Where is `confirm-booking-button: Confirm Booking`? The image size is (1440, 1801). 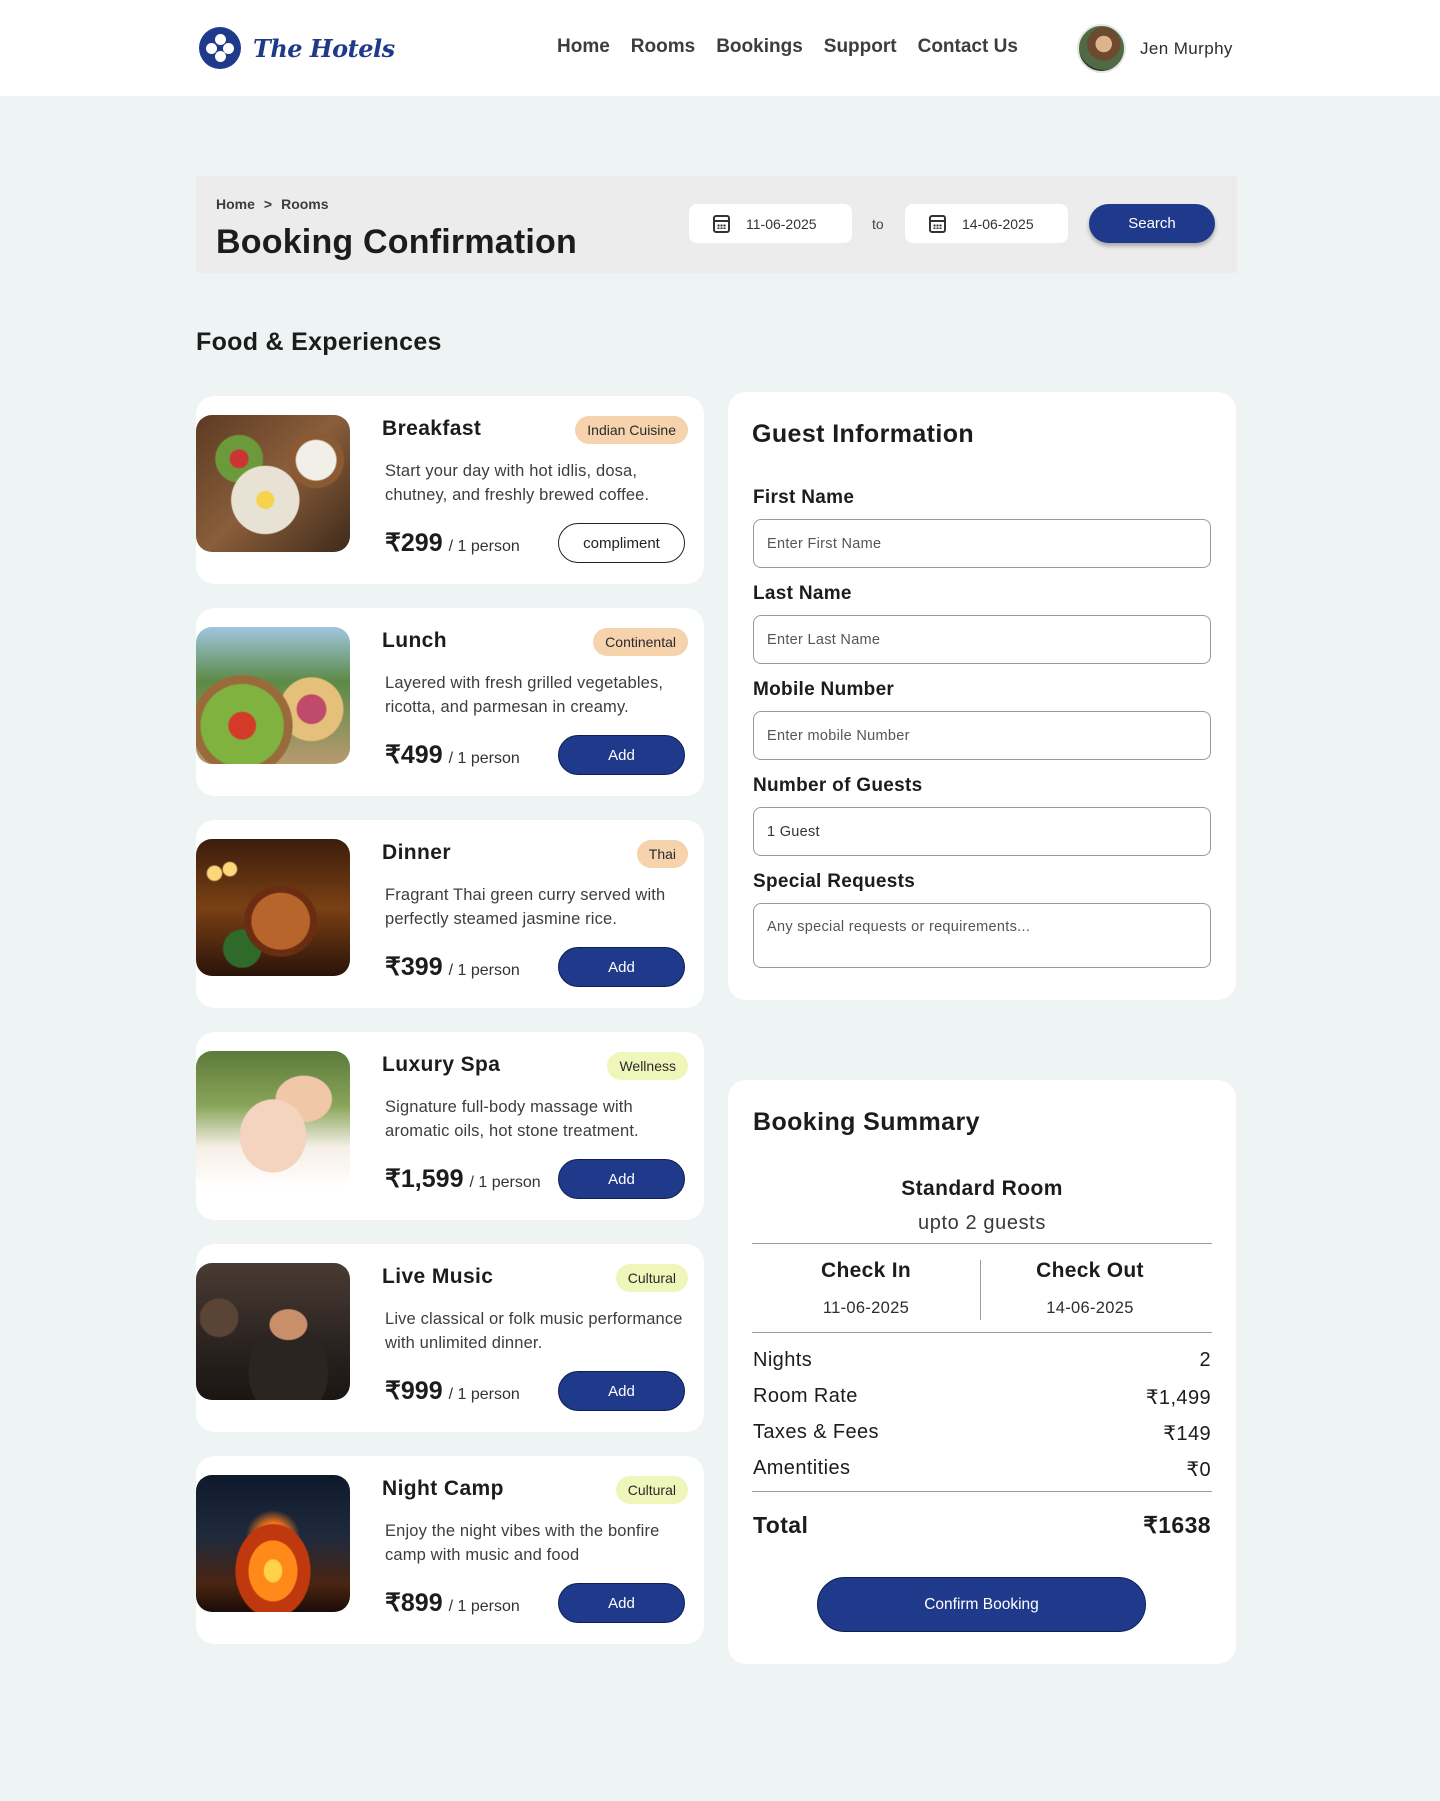 confirm-booking-button: Confirm Booking is located at coordinates (981, 1604).